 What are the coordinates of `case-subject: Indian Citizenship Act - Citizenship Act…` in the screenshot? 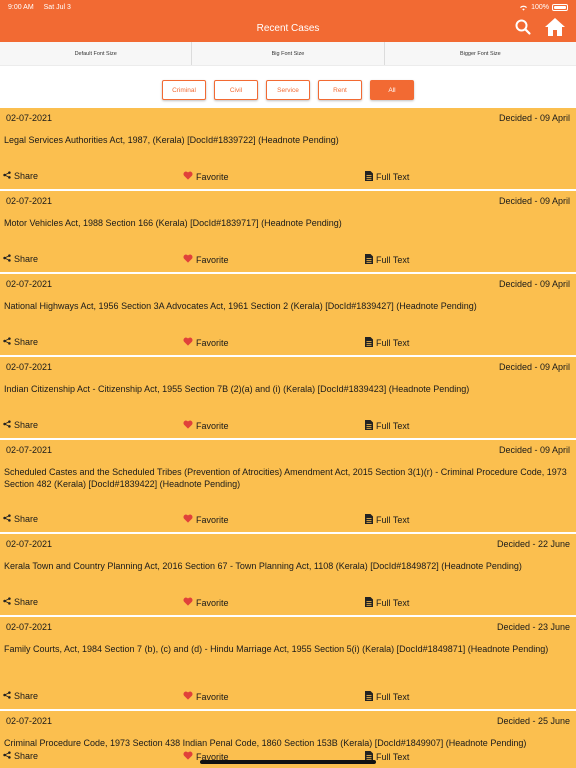 It's located at (288, 385).